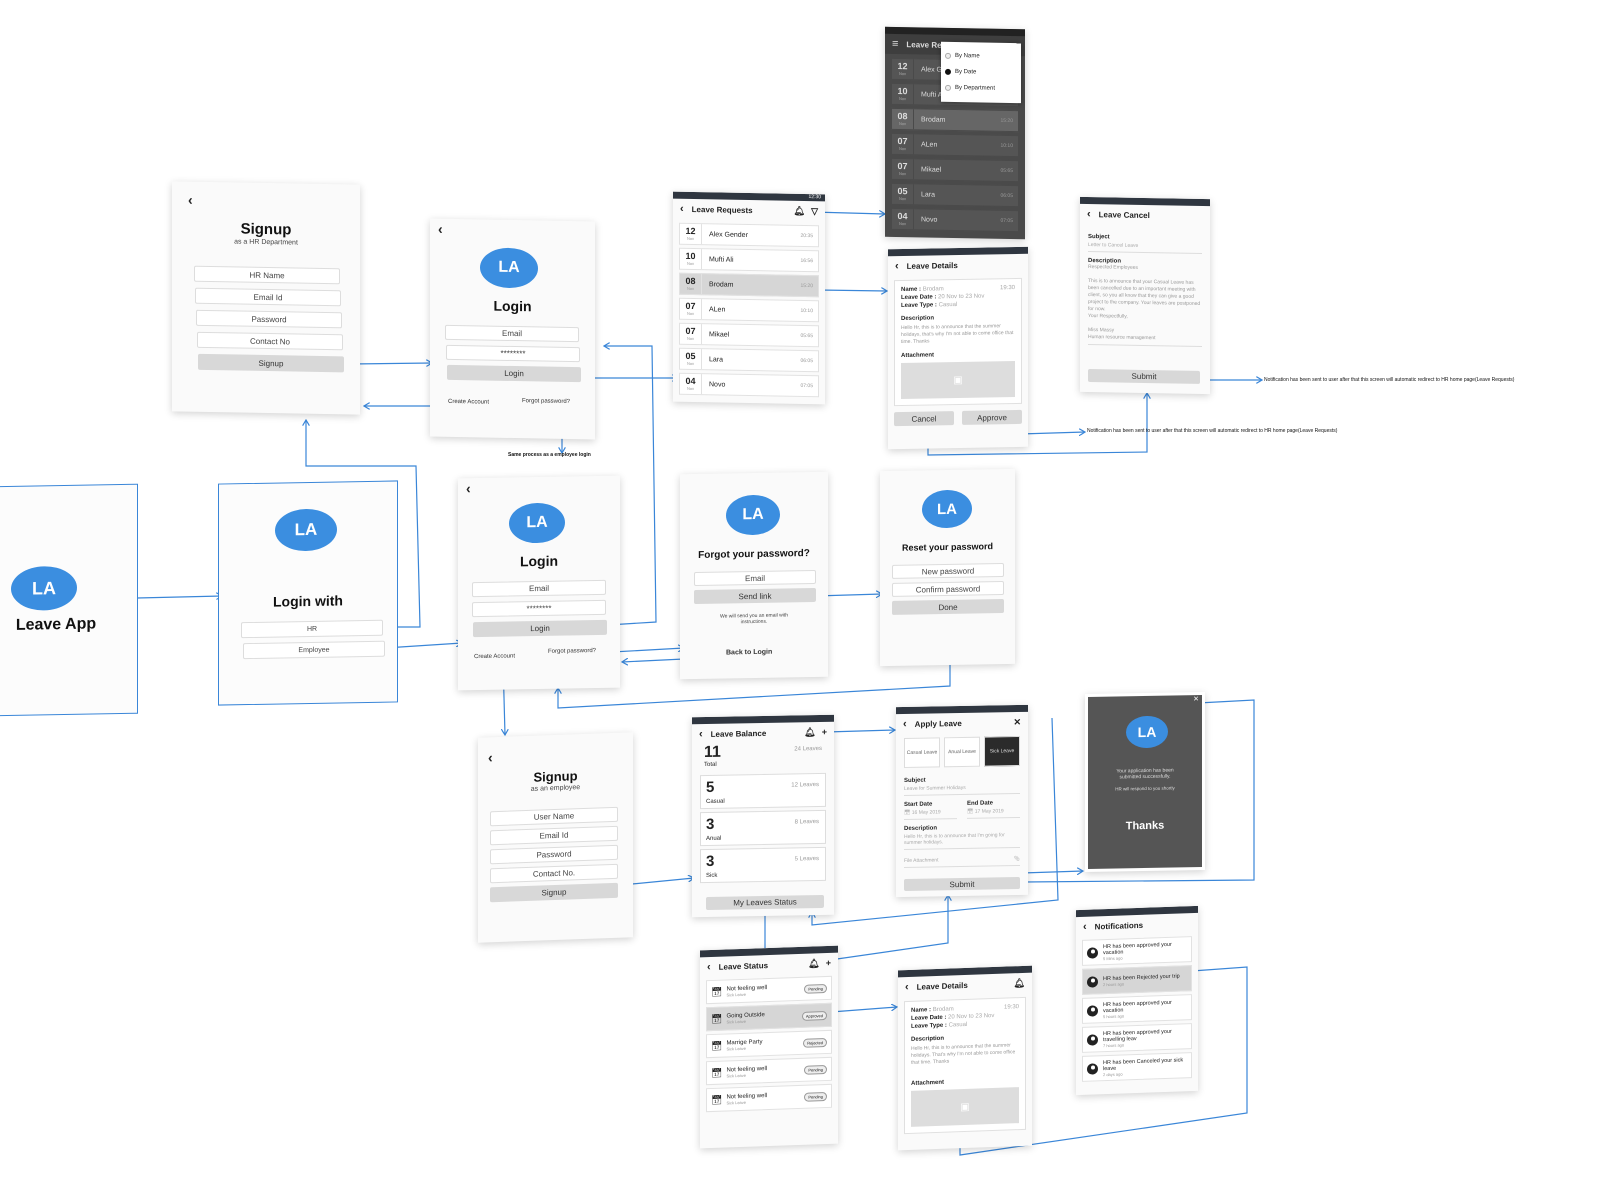 This screenshot has height=1200, width=1600. I want to click on new-password-input: New password, so click(948, 571).